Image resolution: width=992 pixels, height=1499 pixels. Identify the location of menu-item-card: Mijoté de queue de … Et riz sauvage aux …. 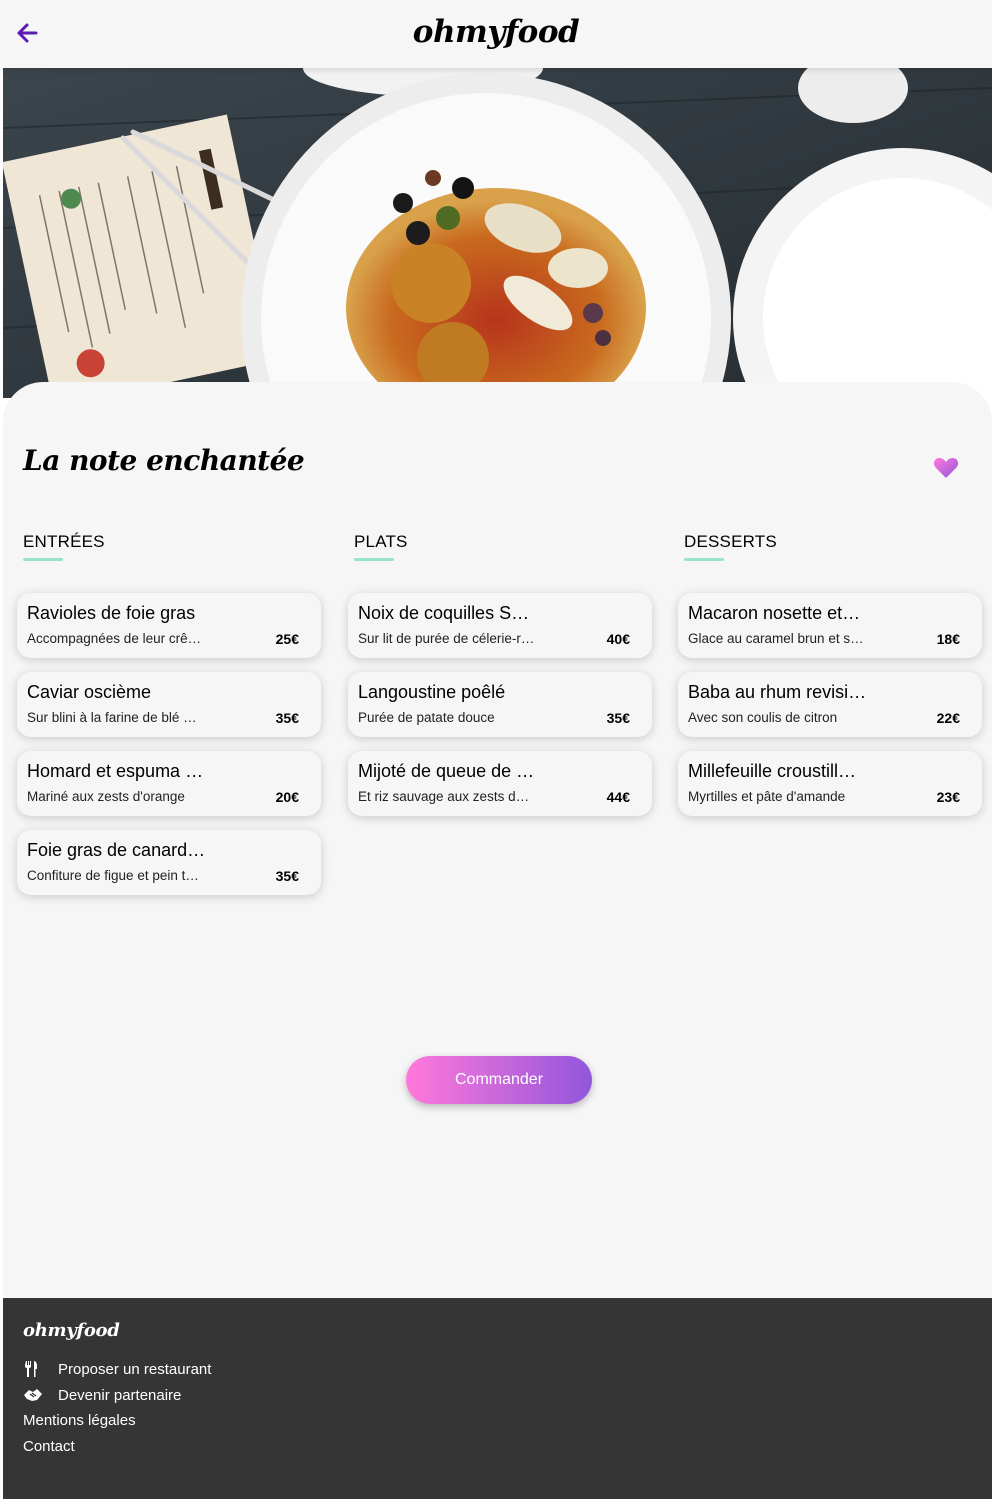
(500, 783).